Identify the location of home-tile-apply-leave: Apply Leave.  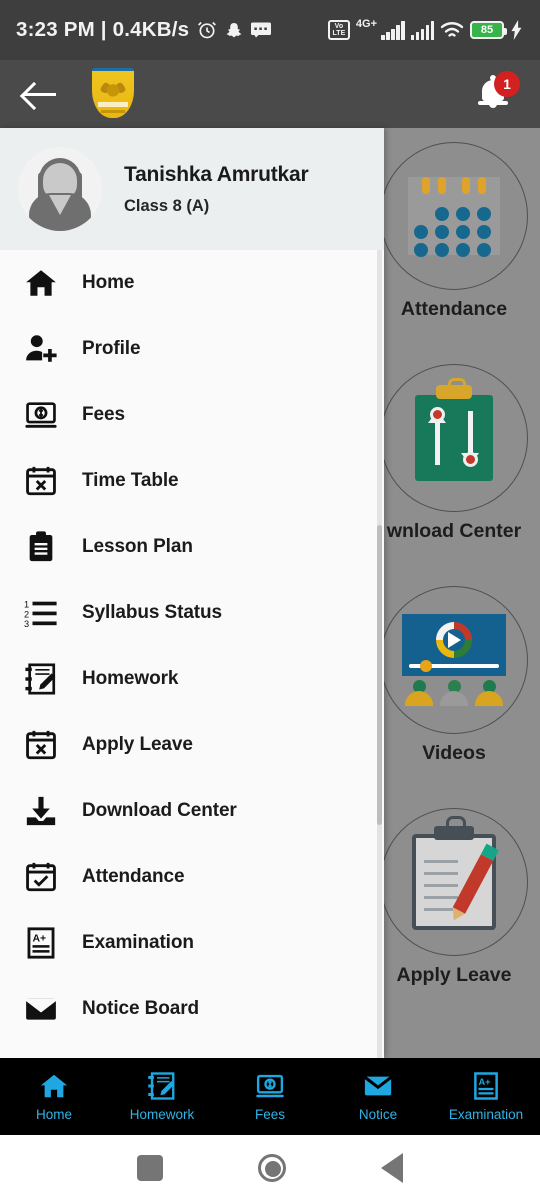
(454, 897).